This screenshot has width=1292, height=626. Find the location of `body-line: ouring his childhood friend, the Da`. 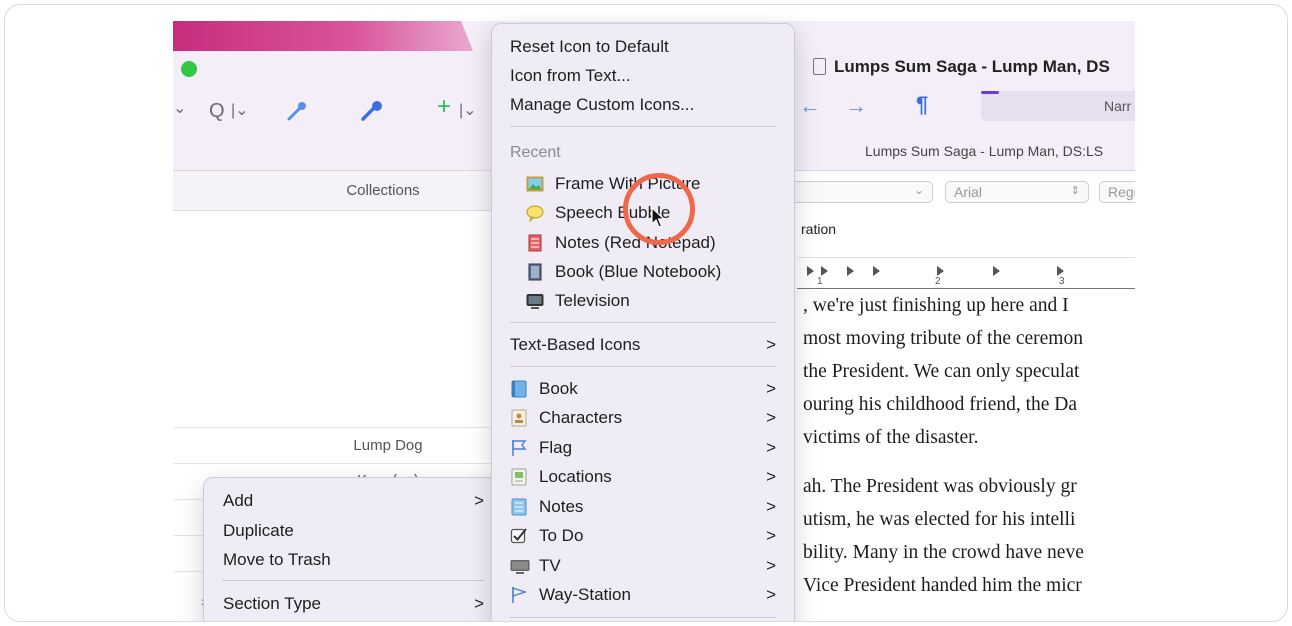

body-line: ouring his childhood friend, the Da is located at coordinates (940, 404).